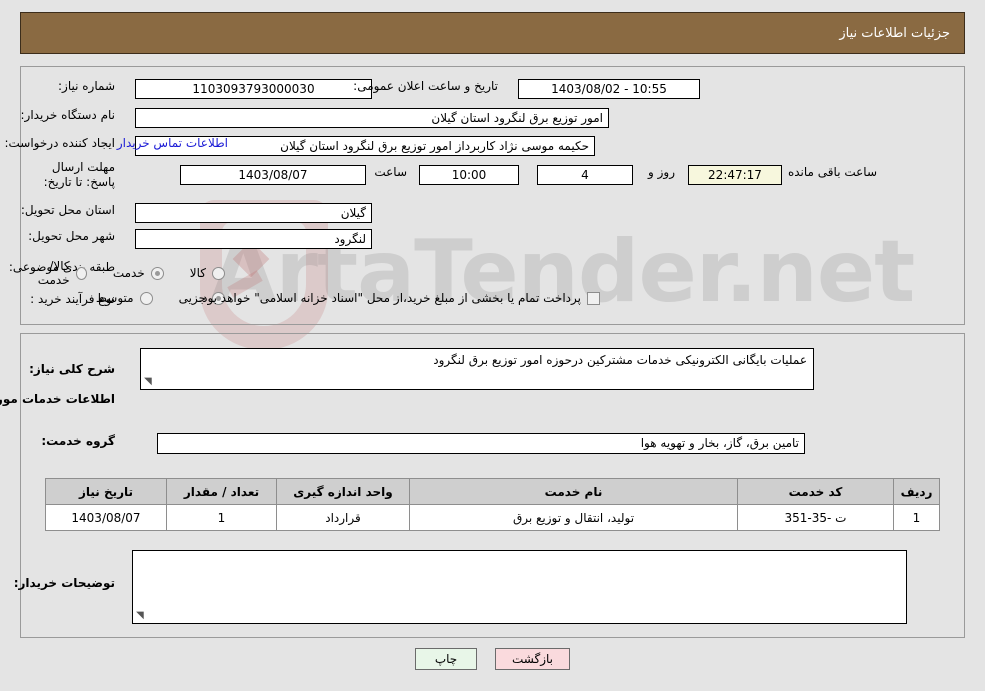 The image size is (985, 691). I want to click on col-index: ردیف, so click(916, 491).